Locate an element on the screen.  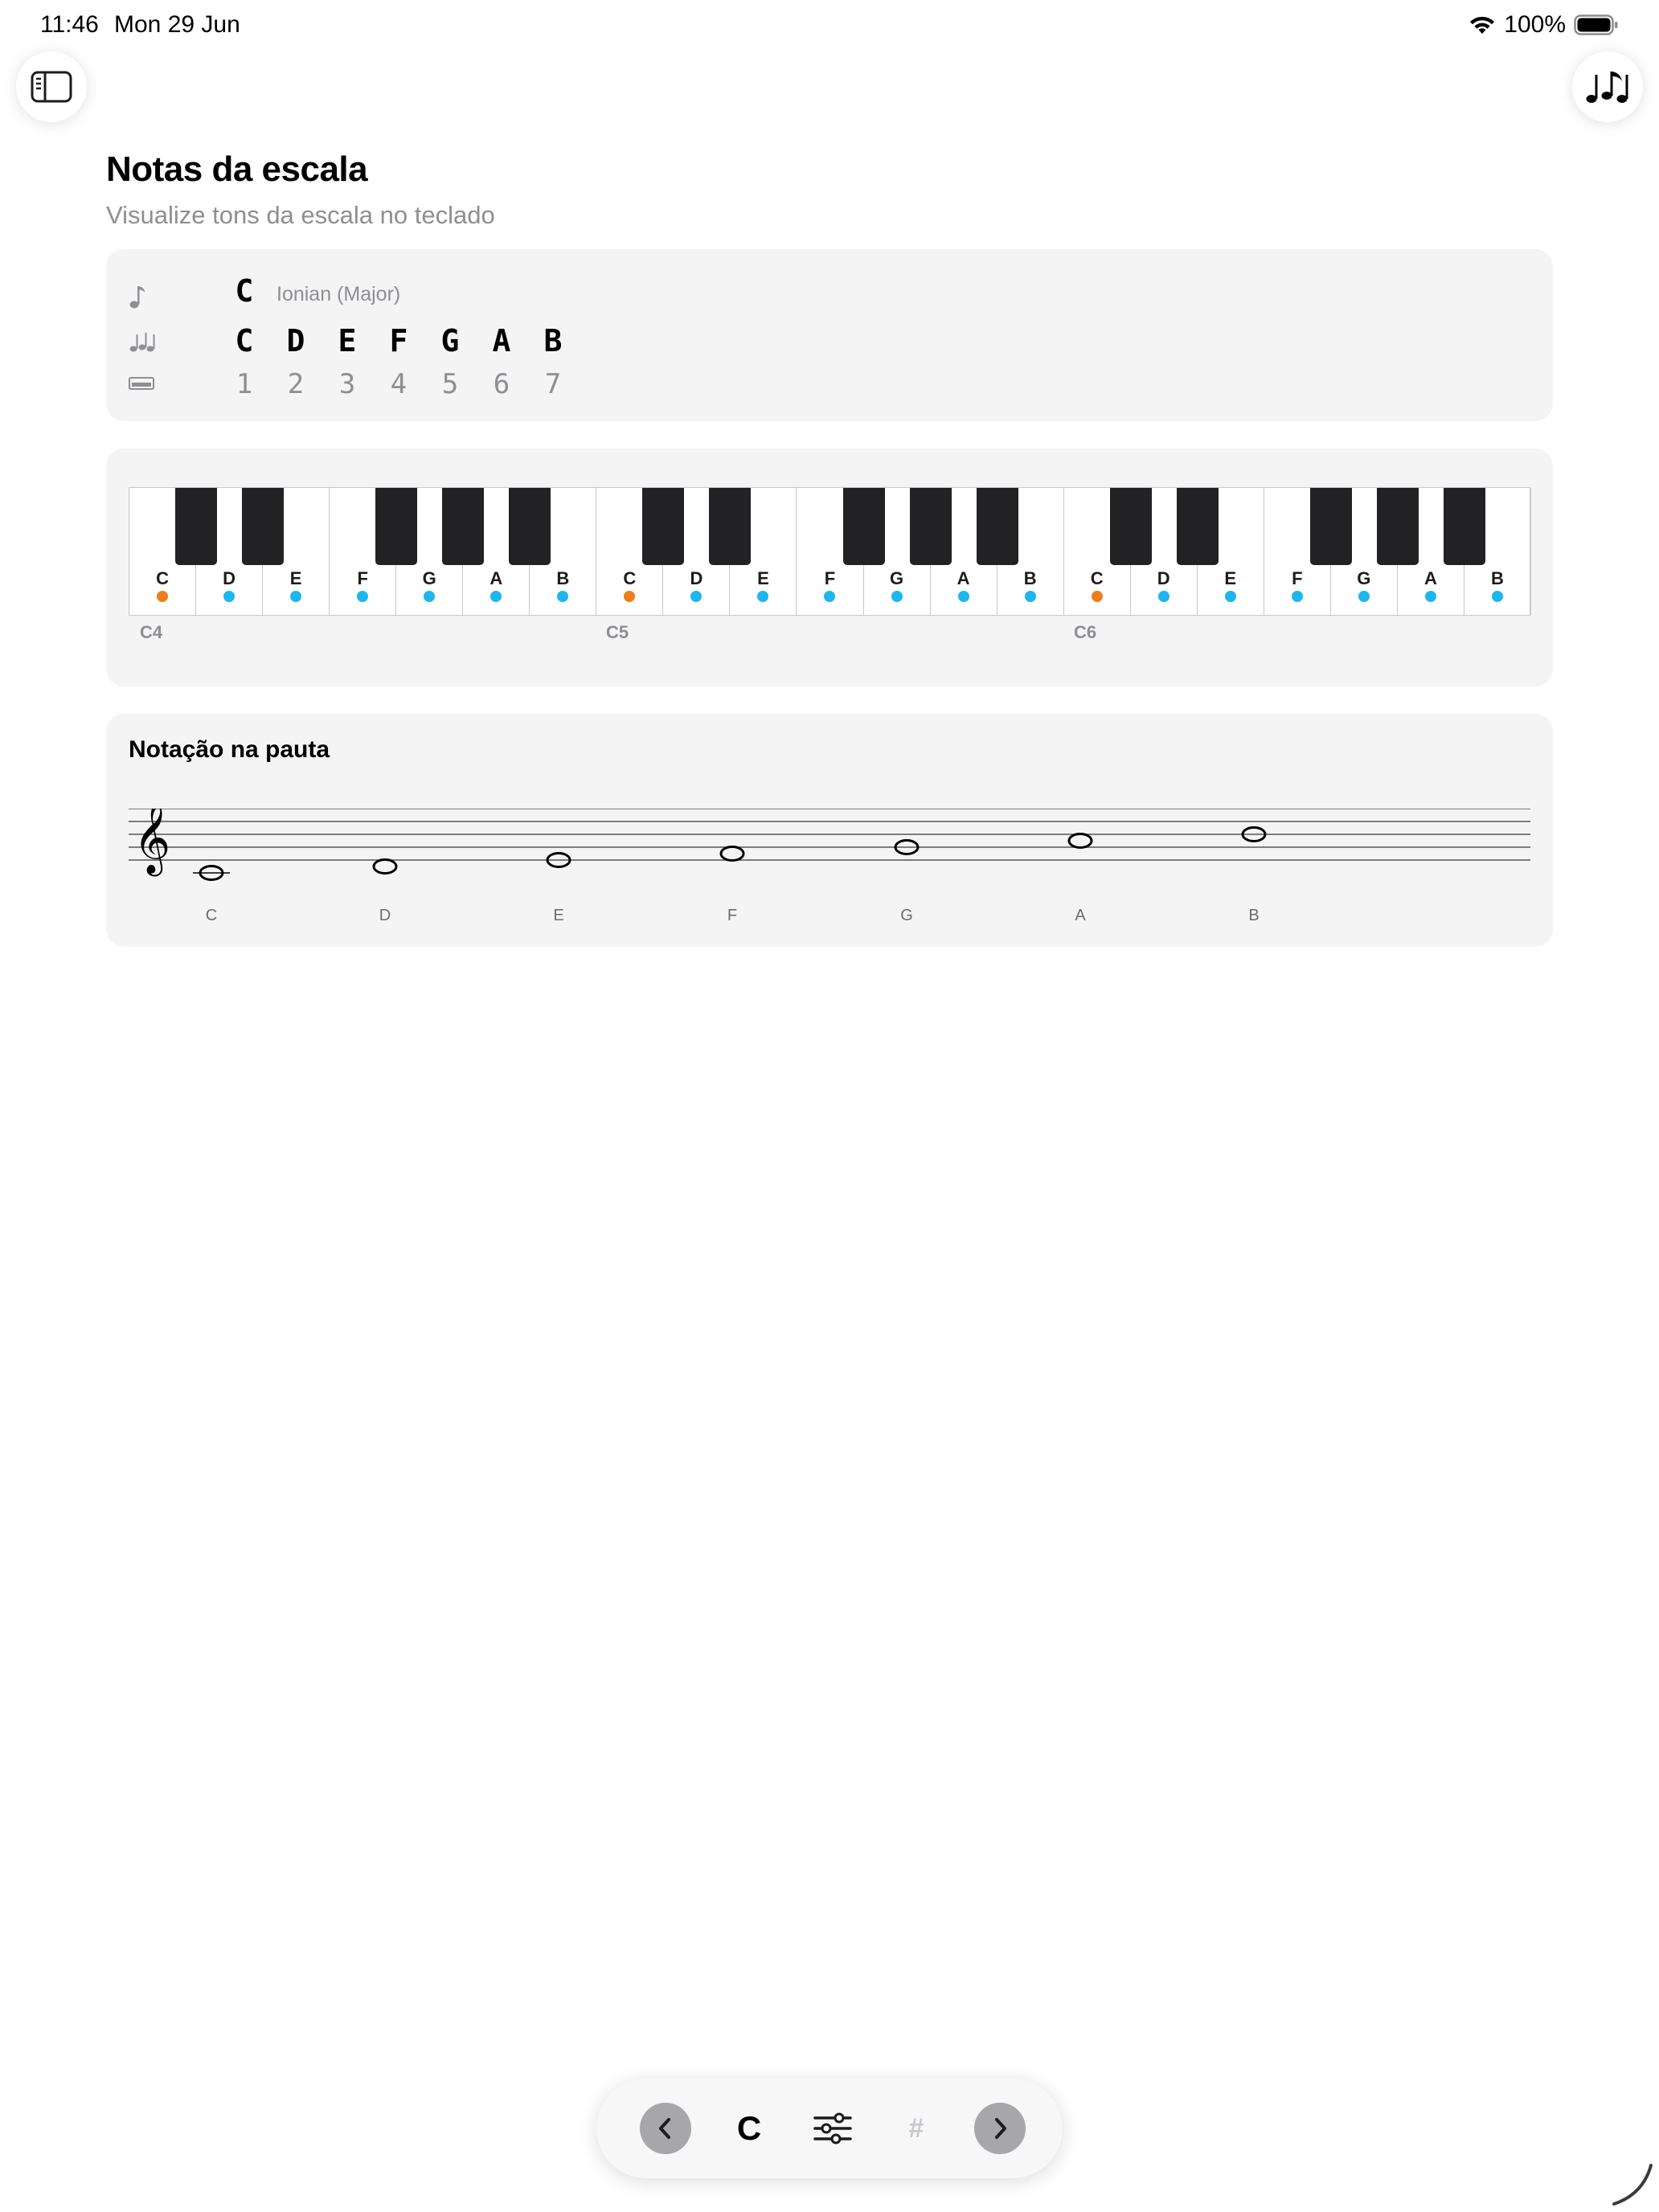
scale-note: G is located at coordinates (450, 340).